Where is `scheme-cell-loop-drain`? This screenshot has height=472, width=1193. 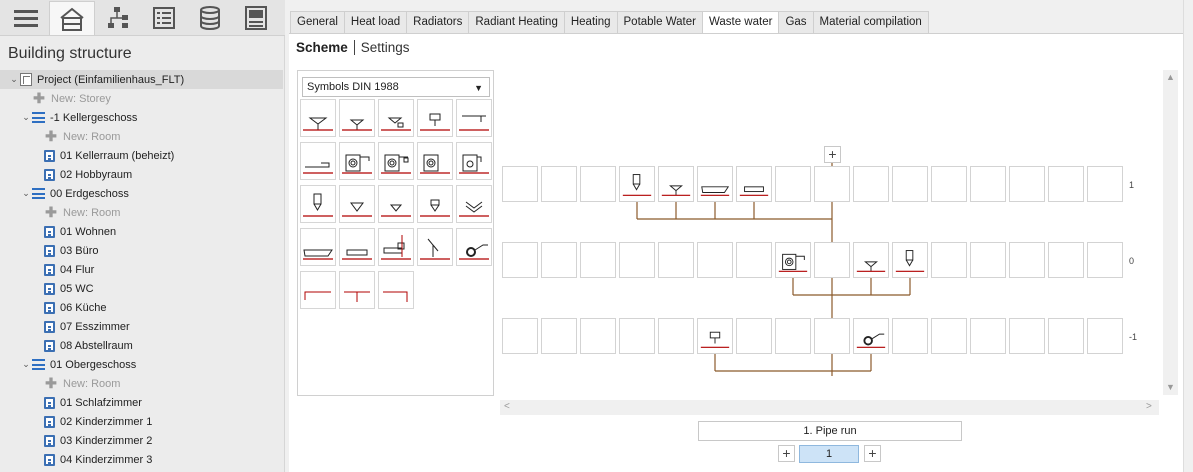 scheme-cell-loop-drain is located at coordinates (871, 336).